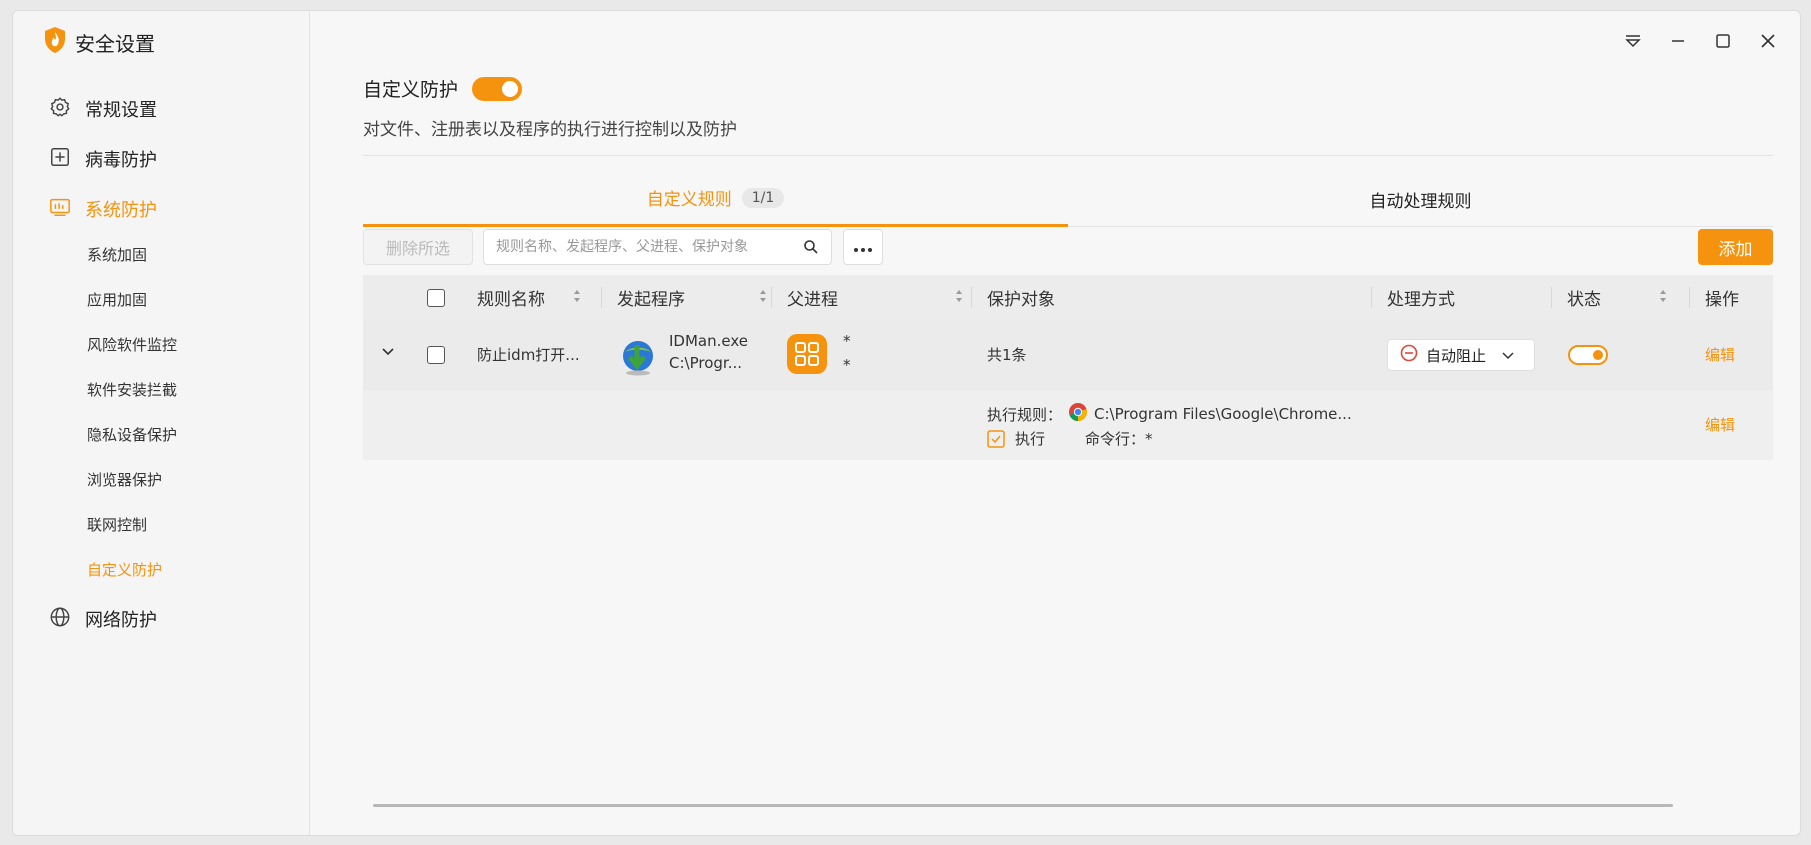 This screenshot has height=845, width=1811. Describe the element at coordinates (847, 365) in the screenshot. I see `parent-process-2: *` at that location.